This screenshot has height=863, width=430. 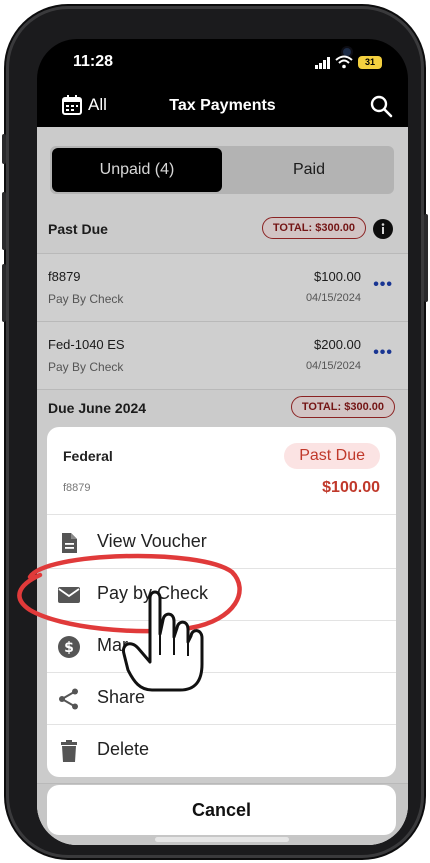 What do you see at coordinates (68, 699) in the screenshot?
I see `share-icon` at bounding box center [68, 699].